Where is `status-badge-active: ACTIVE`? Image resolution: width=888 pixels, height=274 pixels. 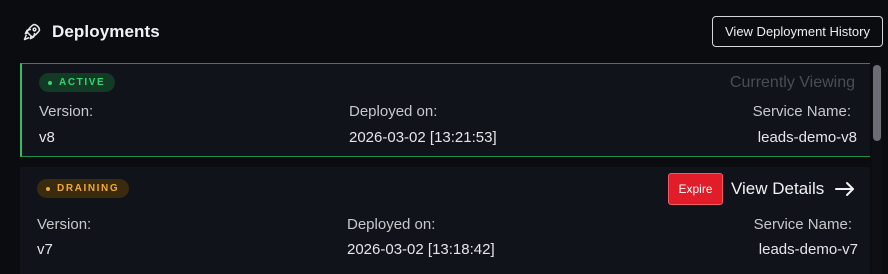
status-badge-active: ACTIVE is located at coordinates (77, 82).